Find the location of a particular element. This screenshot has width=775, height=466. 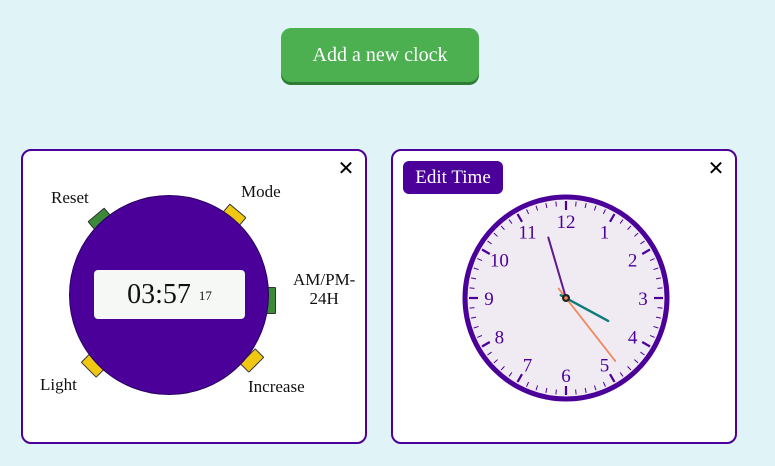

clock-number: 12 is located at coordinates (566, 222).